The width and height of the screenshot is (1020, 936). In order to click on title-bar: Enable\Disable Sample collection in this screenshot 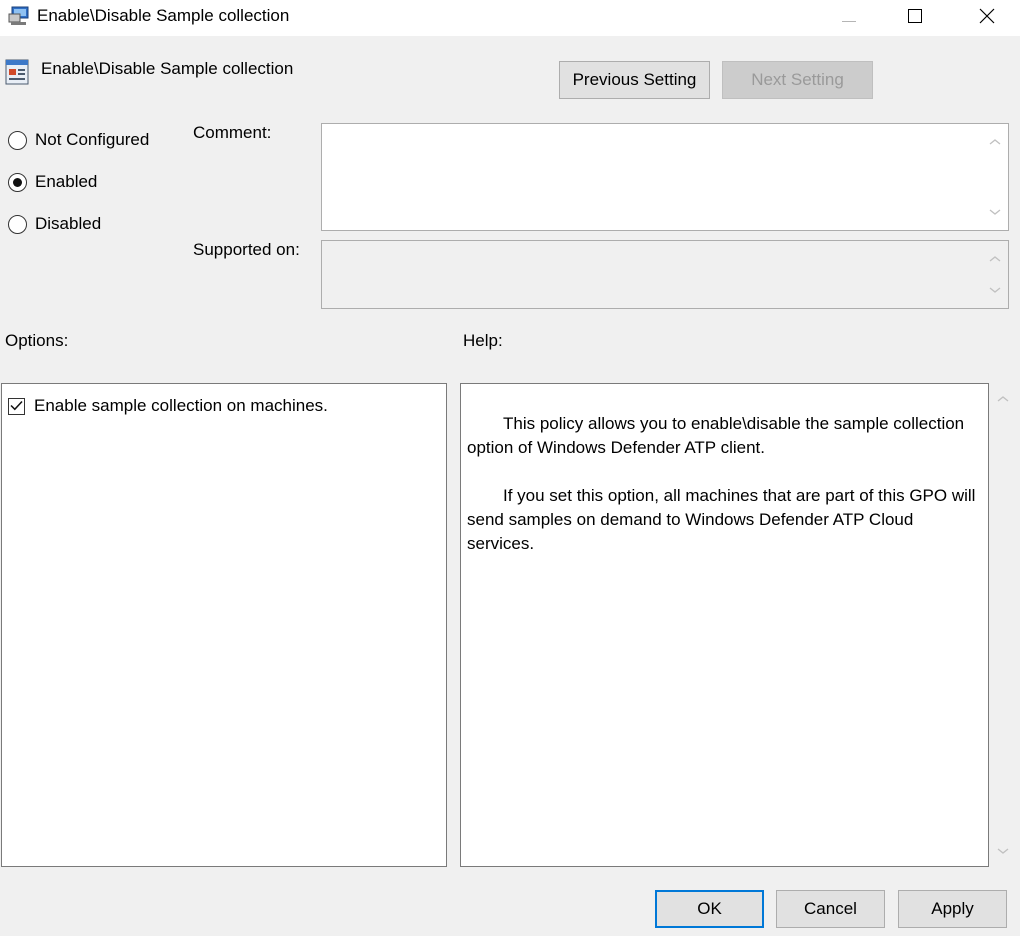, I will do `click(510, 18)`.